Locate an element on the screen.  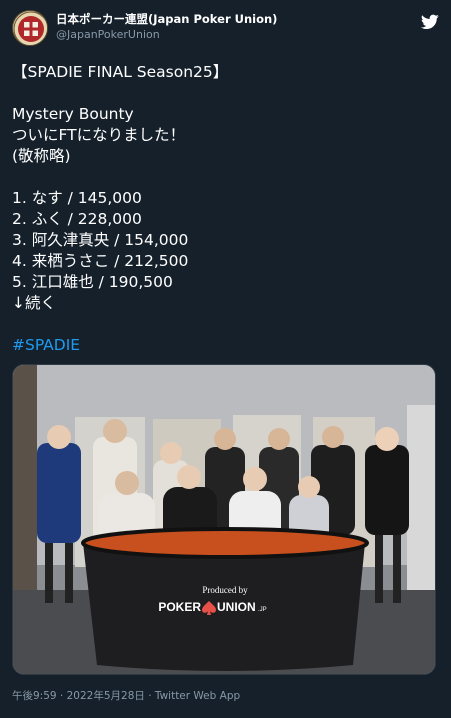
tweet-line: 2. ふく / 228,000 is located at coordinates (77, 219).